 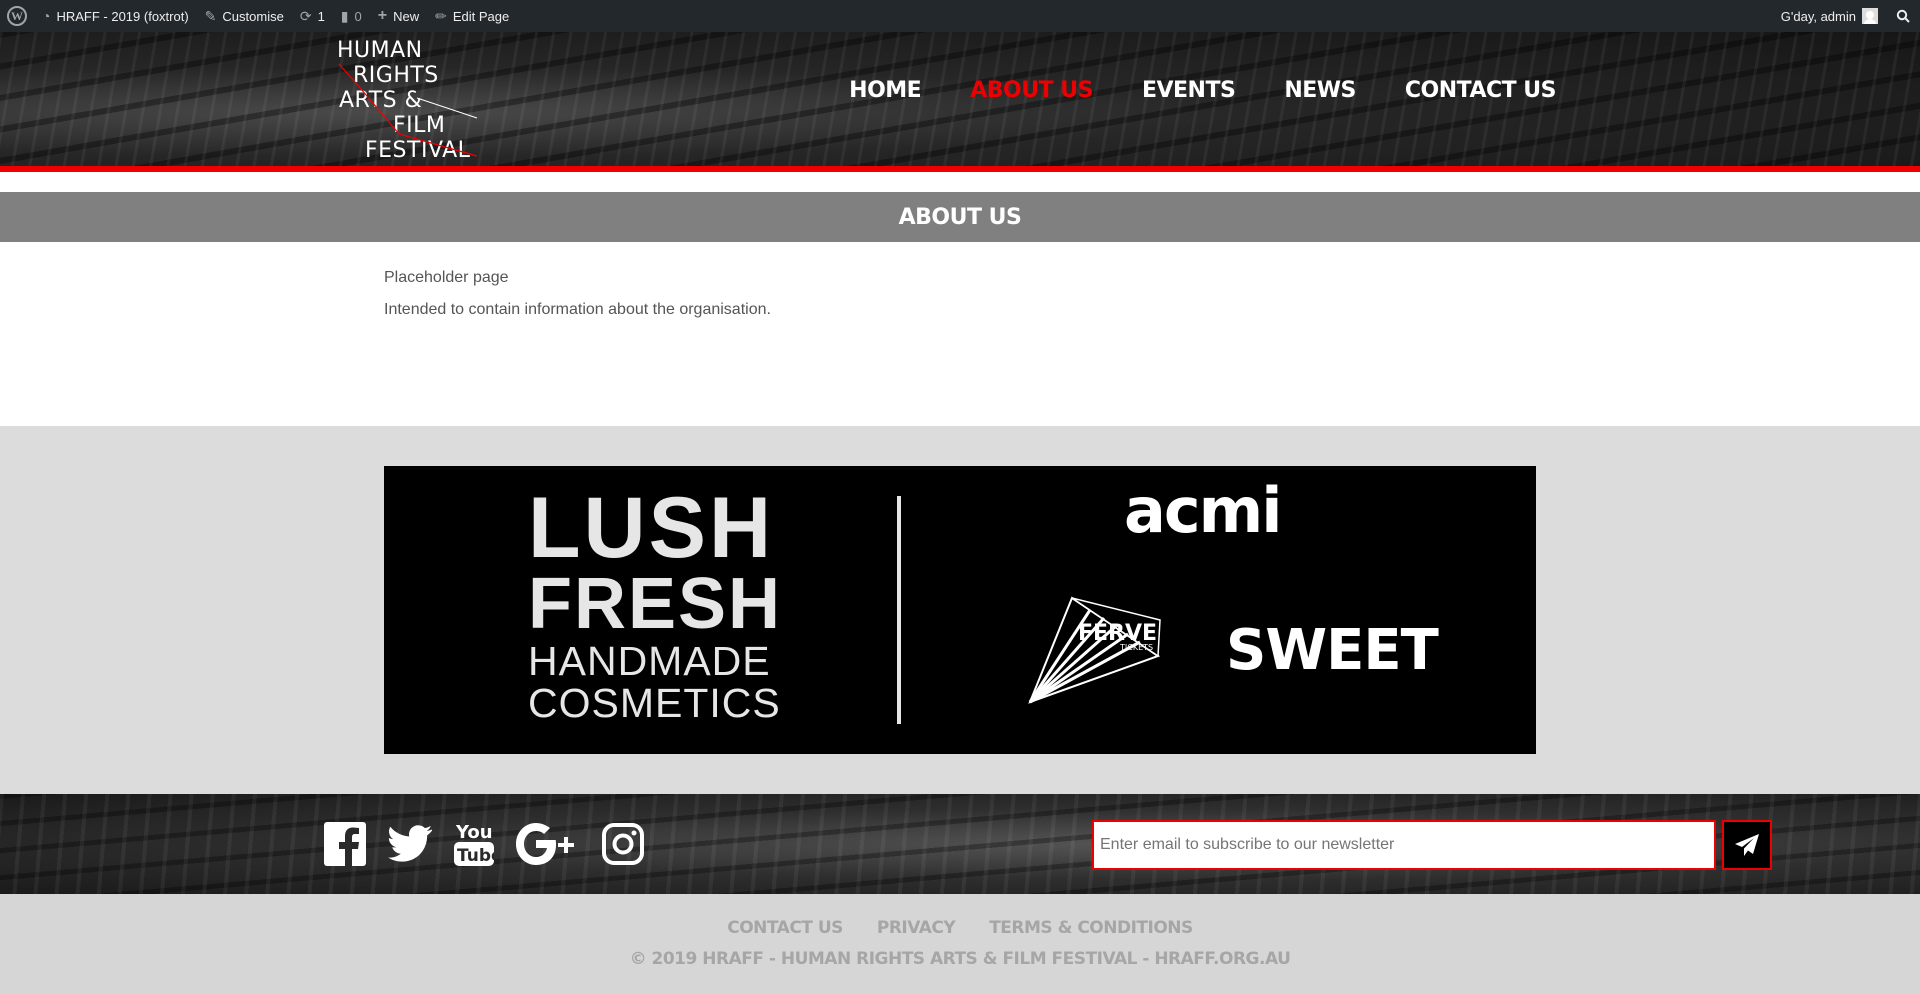 I want to click on footer-link-privacy: PRIVACY, so click(x=916, y=928).